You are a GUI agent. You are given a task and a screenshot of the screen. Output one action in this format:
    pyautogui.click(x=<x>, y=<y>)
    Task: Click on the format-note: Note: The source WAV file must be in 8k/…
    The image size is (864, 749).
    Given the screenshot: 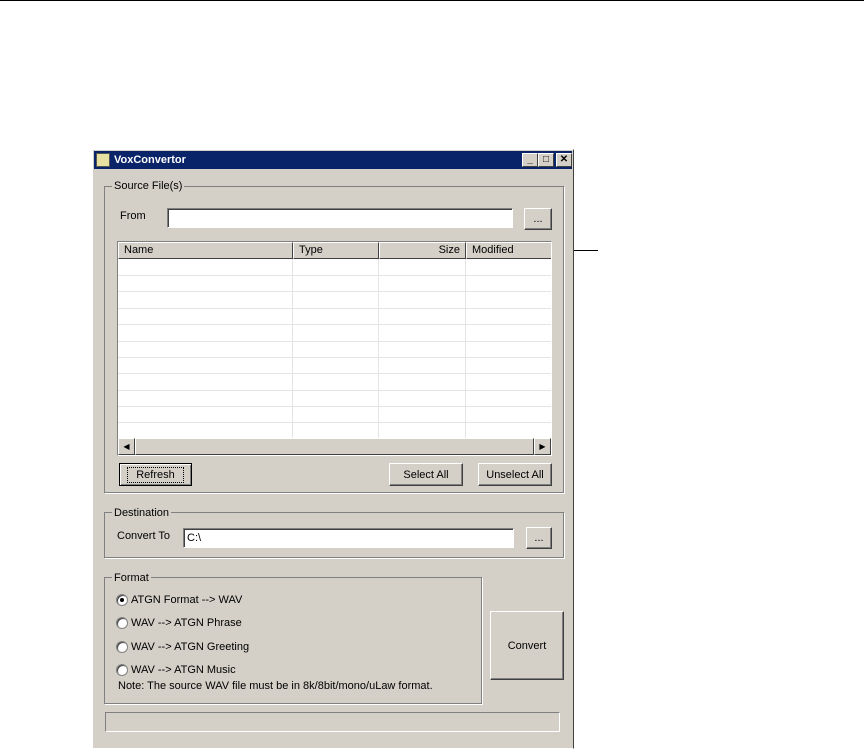 What is the action you would take?
    pyautogui.click(x=275, y=686)
    